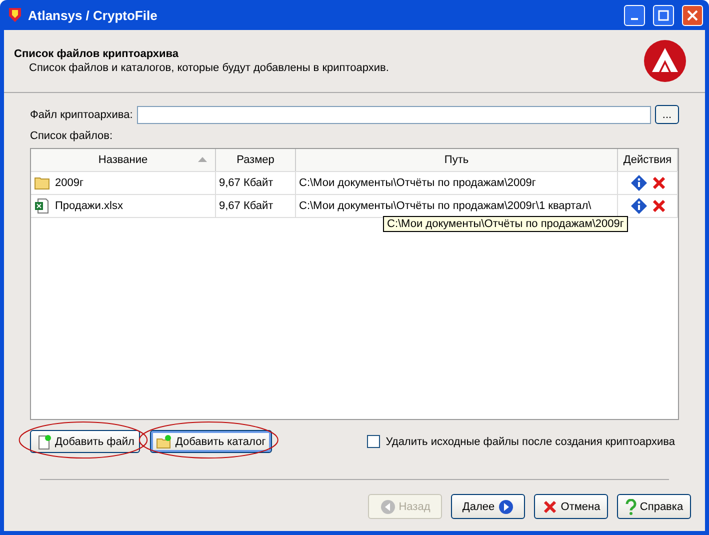  What do you see at coordinates (457, 183) in the screenshot?
I see `table-cell: C:\Мои документы\Отчёты по продажам\2009г` at bounding box center [457, 183].